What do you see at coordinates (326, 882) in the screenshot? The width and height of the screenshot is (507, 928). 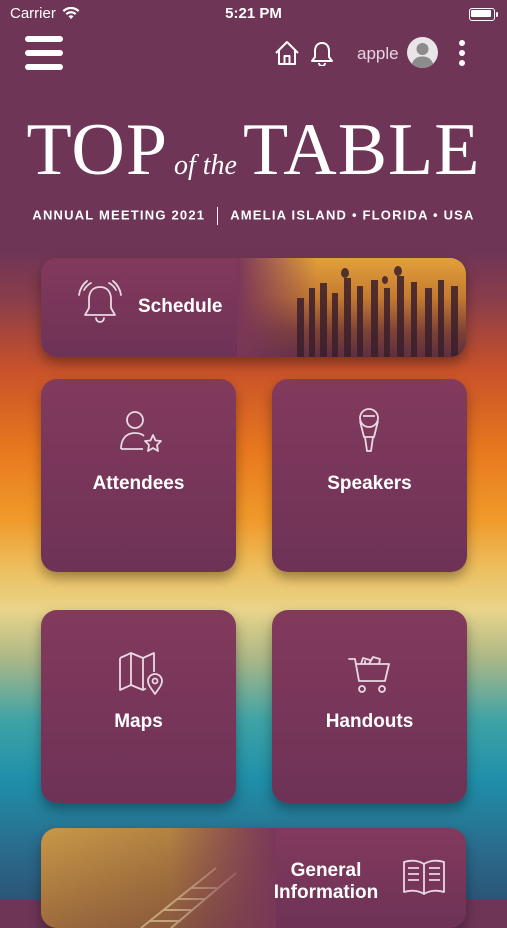 I see `general-information-label: General Information` at bounding box center [326, 882].